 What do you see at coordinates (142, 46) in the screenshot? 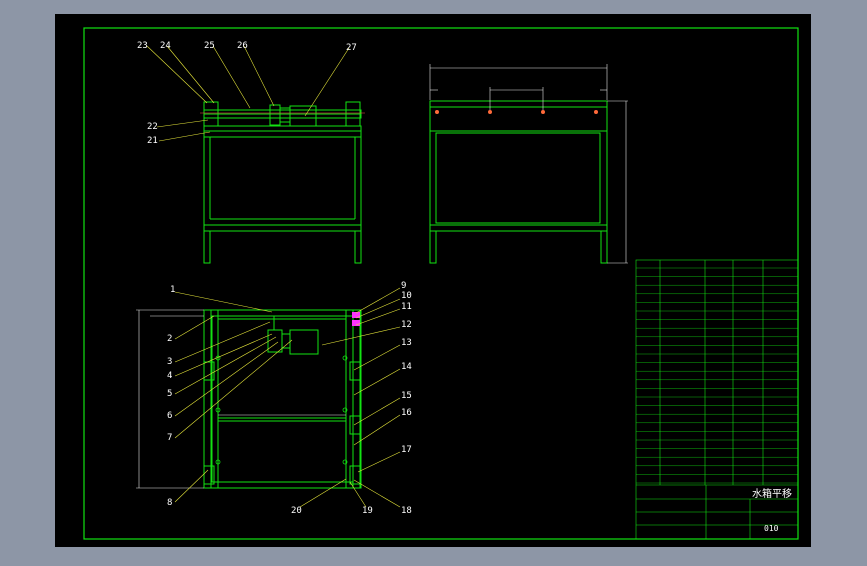
I see `callout-23: 23` at bounding box center [142, 46].